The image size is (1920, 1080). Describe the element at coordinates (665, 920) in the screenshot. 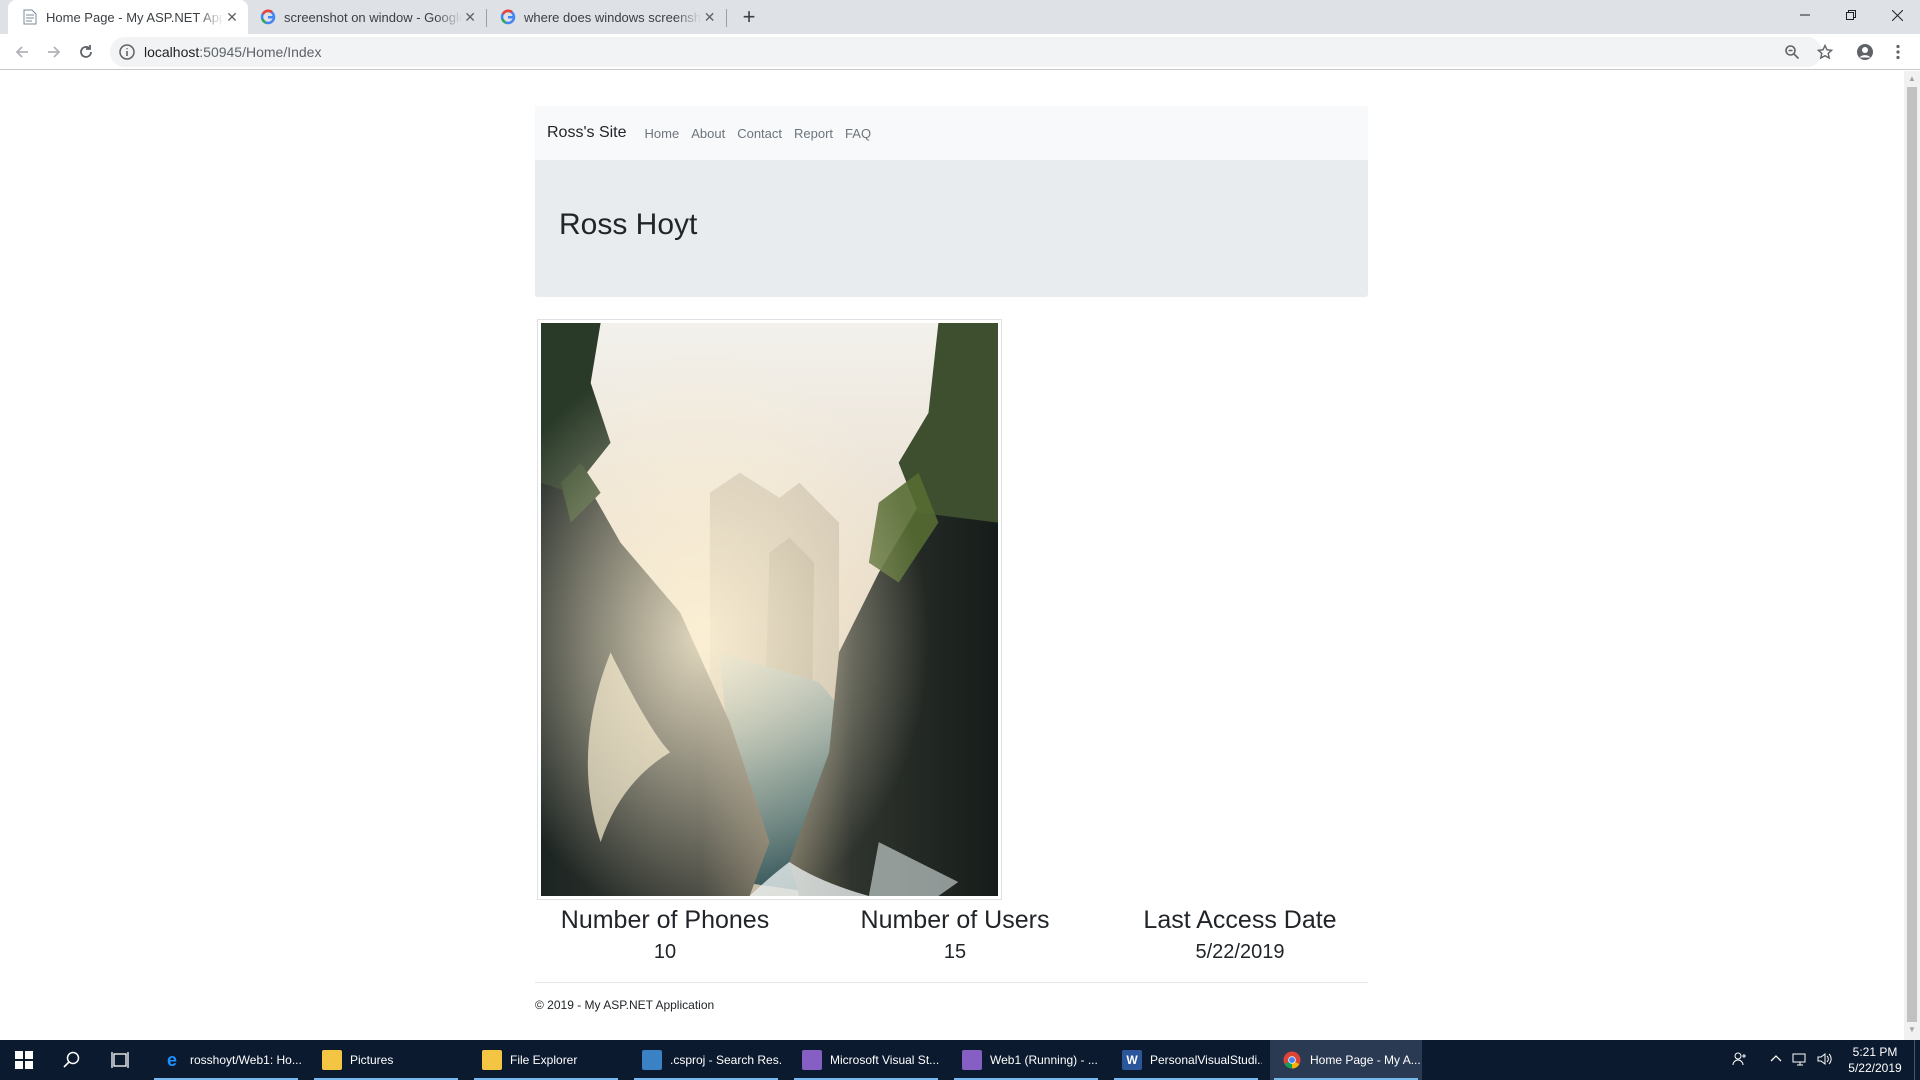

I see `stat-label: Number of Phones` at that location.